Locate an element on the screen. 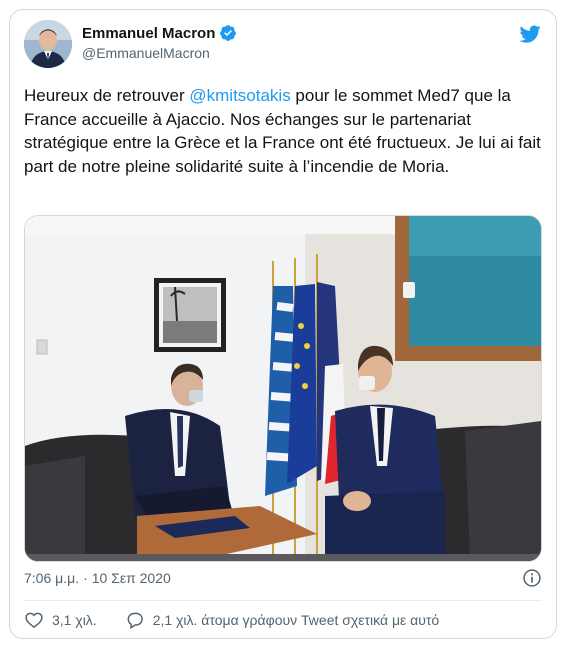 Image resolution: width=572 pixels, height=650 pixels. like-button: 3,1 χιλ. is located at coordinates (60, 620).